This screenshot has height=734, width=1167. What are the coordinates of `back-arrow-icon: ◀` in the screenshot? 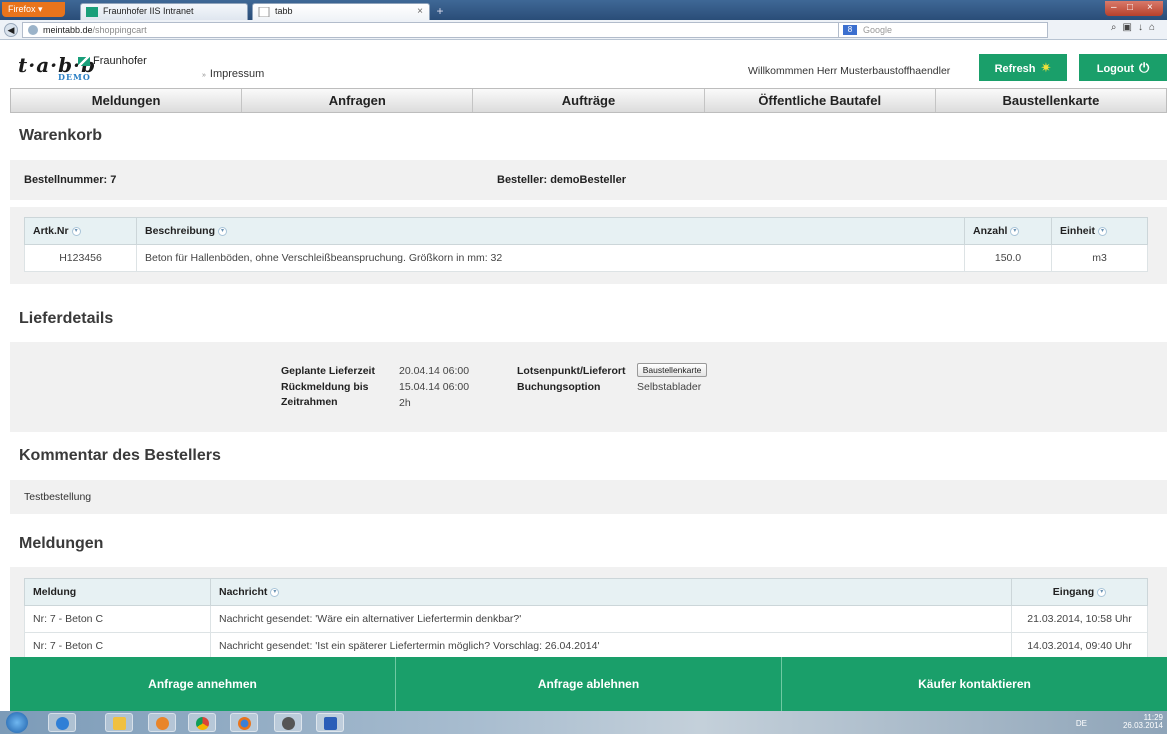 It's located at (11, 30).